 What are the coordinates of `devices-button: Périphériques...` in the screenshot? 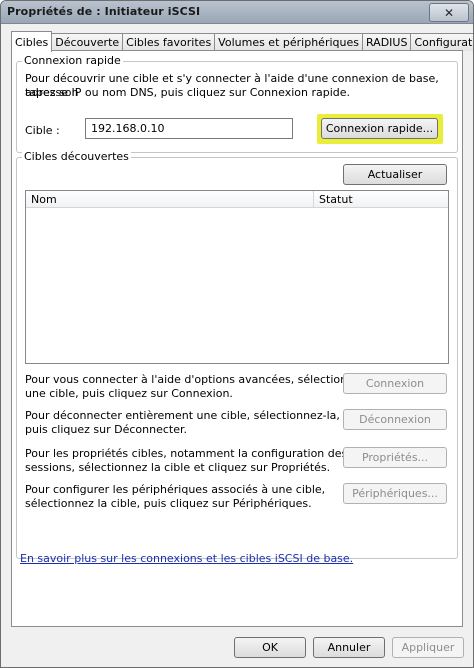 It's located at (395, 493).